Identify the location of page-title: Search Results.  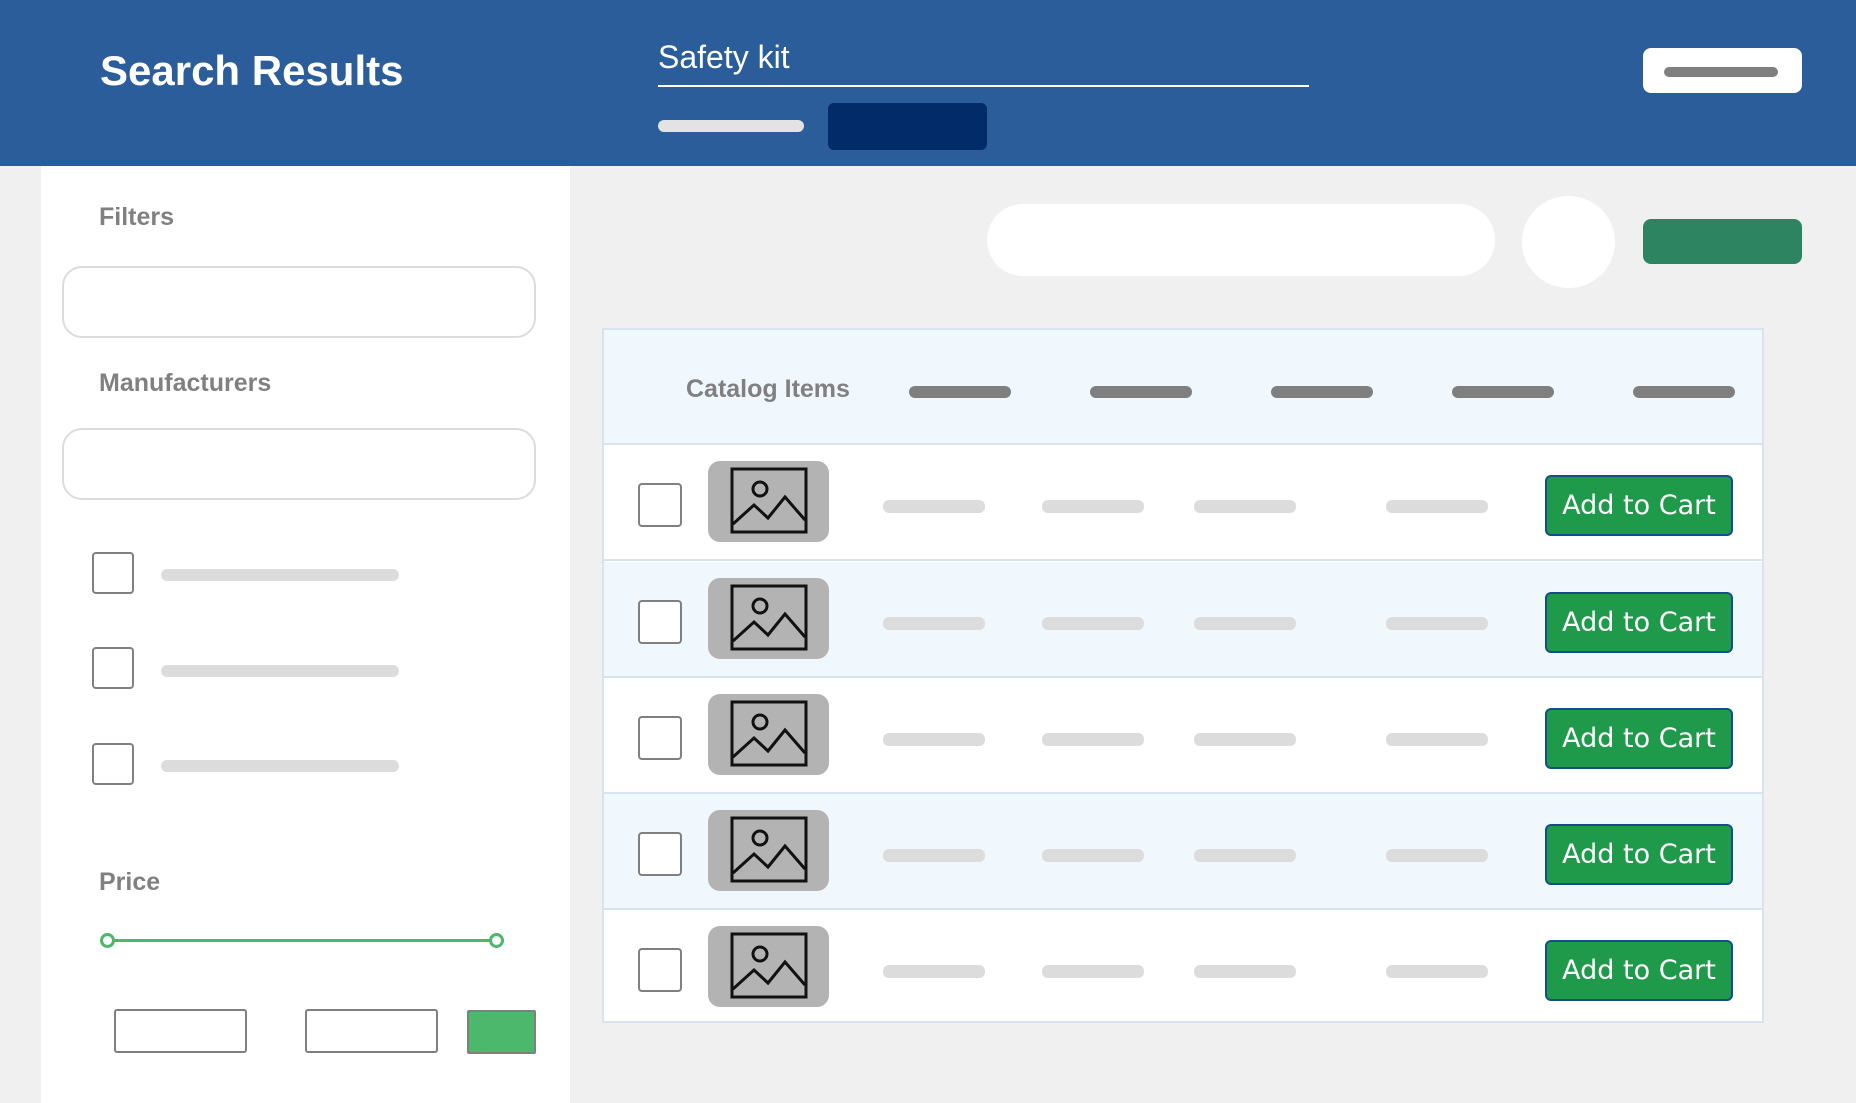
(252, 70).